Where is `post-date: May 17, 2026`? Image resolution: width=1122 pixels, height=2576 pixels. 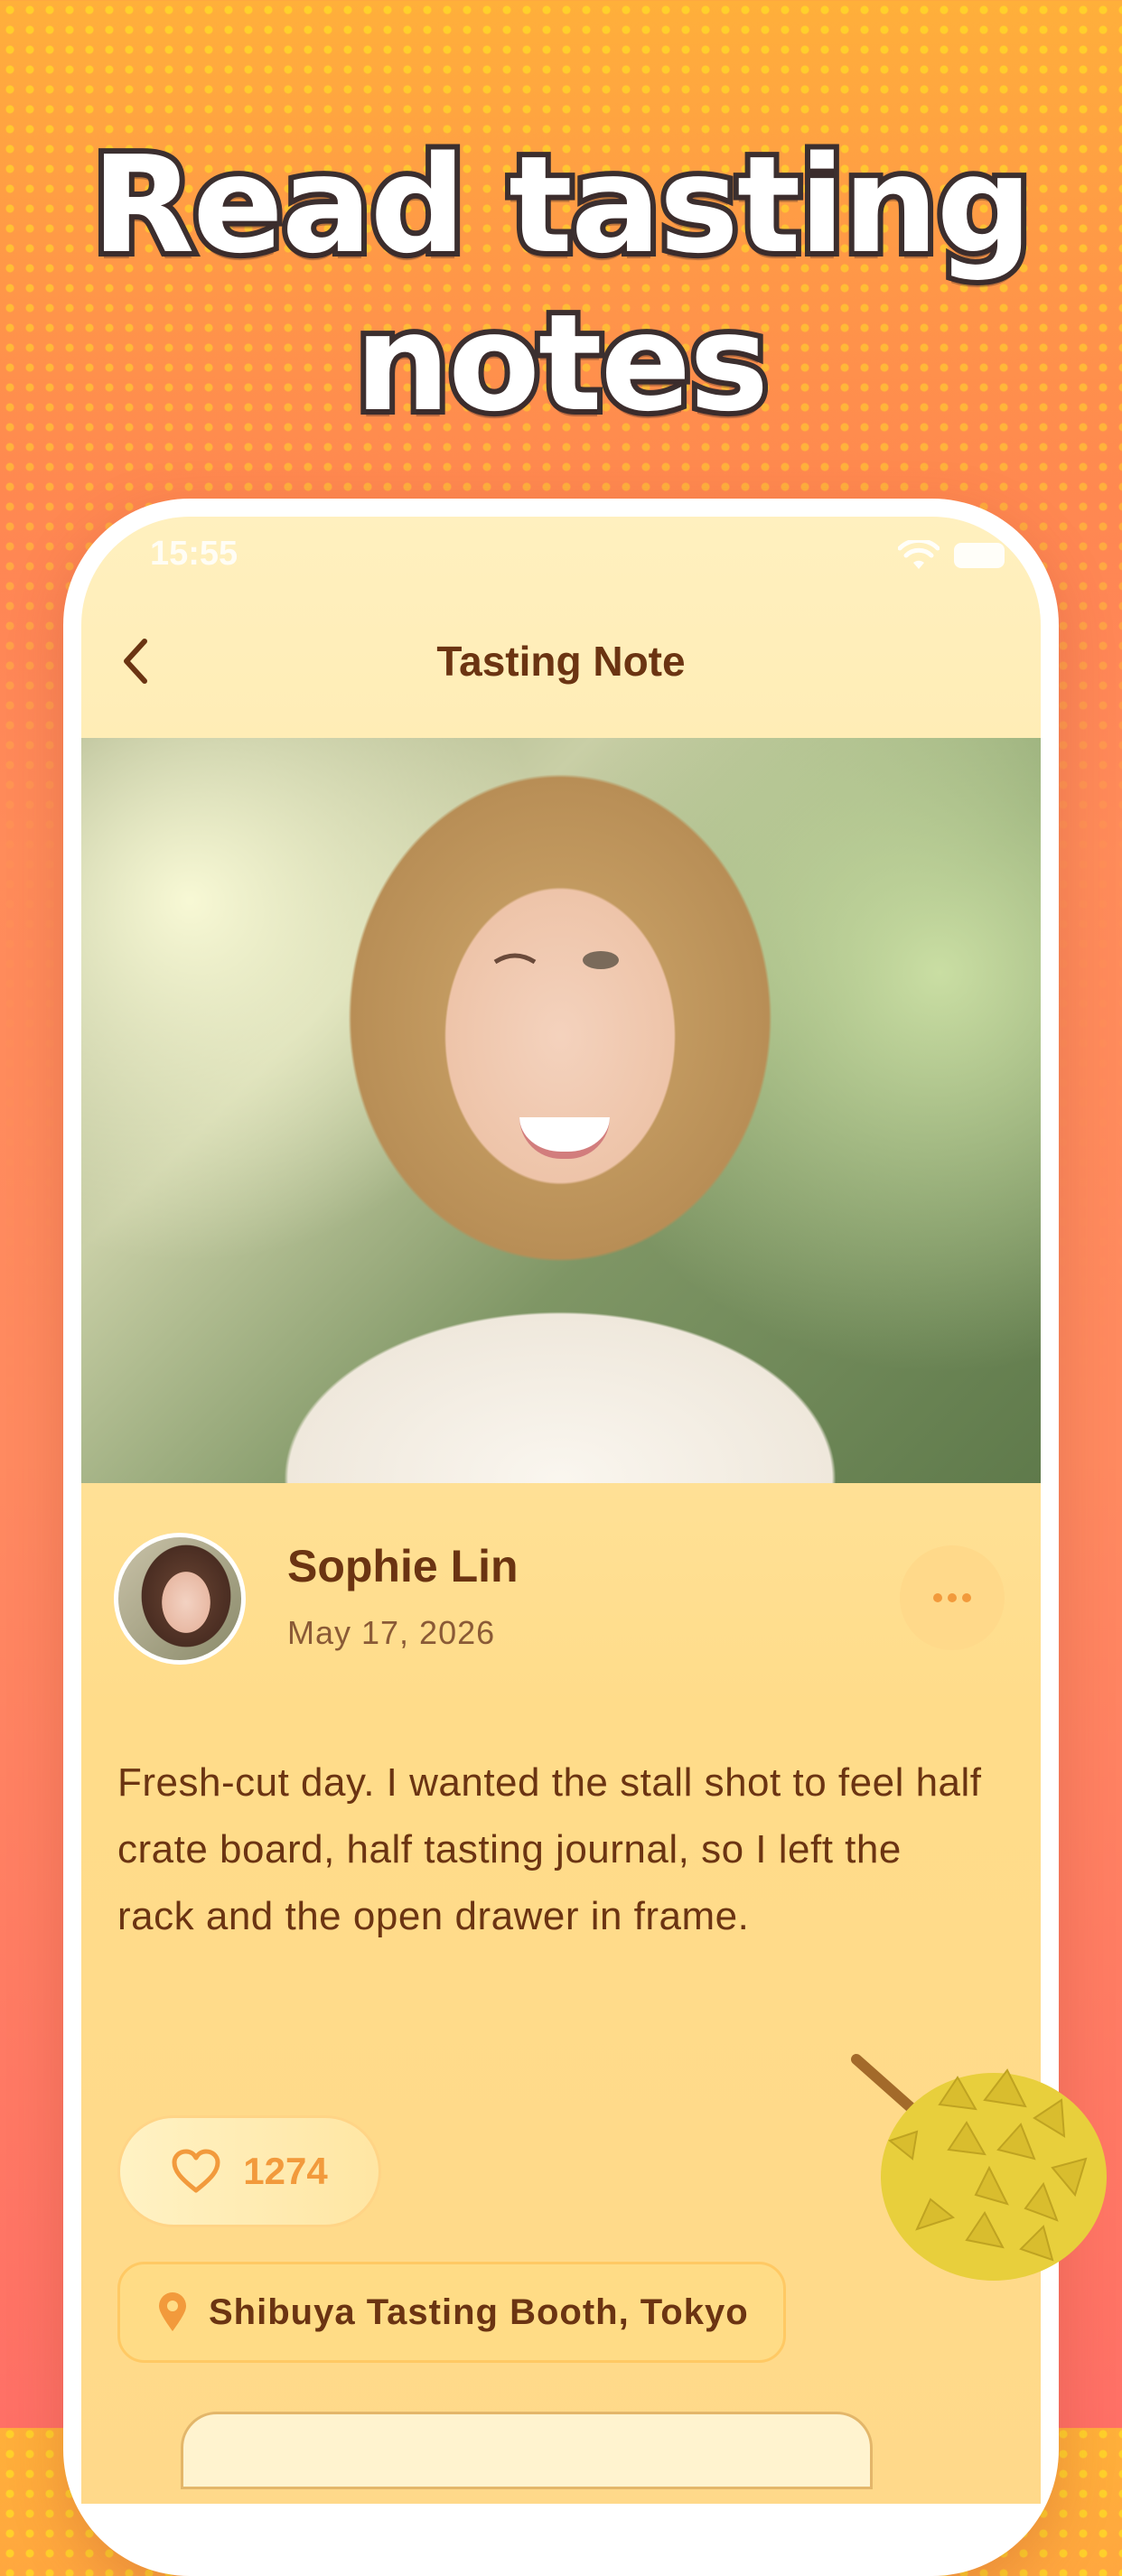
post-date: May 17, 2026 is located at coordinates (391, 1632).